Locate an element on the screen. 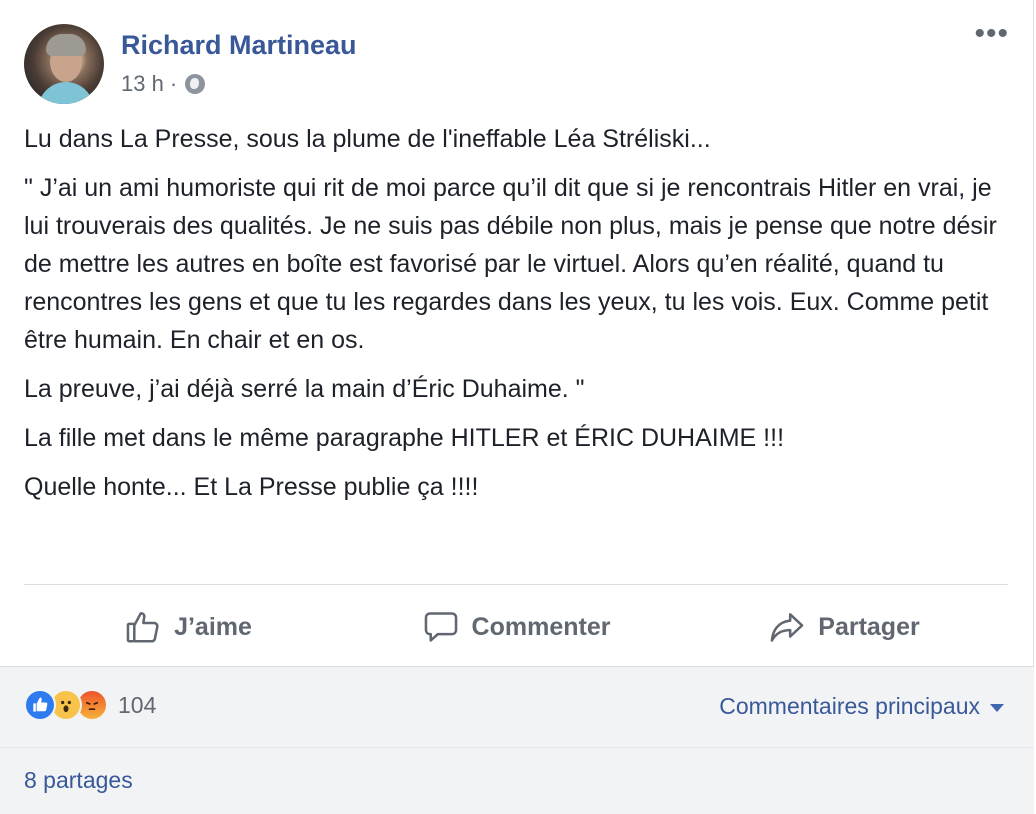 This screenshot has width=1036, height=814. share-icon is located at coordinates (787, 627).